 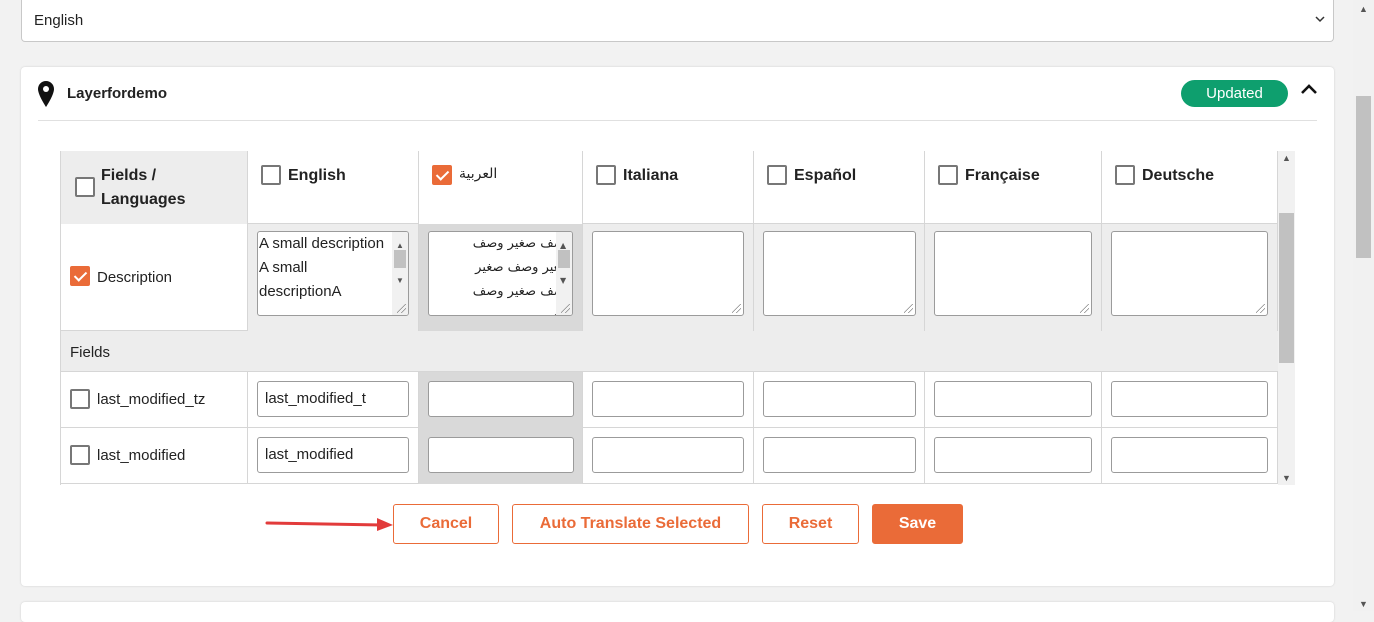 I want to click on field-name: last_modified, so click(x=141, y=455).